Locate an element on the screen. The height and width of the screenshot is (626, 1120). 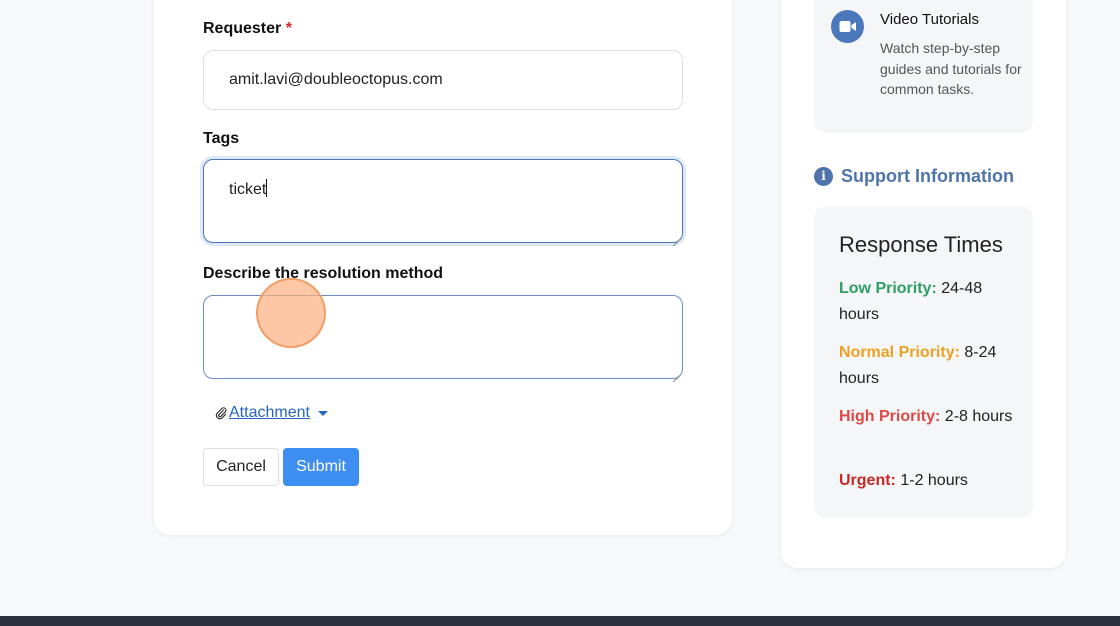
attachment-link: Attachment is located at coordinates (269, 413).